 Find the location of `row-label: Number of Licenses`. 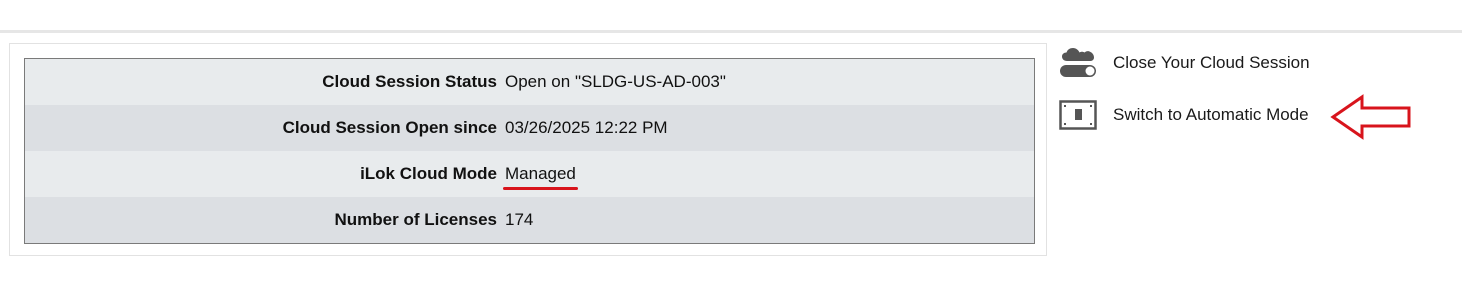

row-label: Number of Licenses is located at coordinates (416, 219).